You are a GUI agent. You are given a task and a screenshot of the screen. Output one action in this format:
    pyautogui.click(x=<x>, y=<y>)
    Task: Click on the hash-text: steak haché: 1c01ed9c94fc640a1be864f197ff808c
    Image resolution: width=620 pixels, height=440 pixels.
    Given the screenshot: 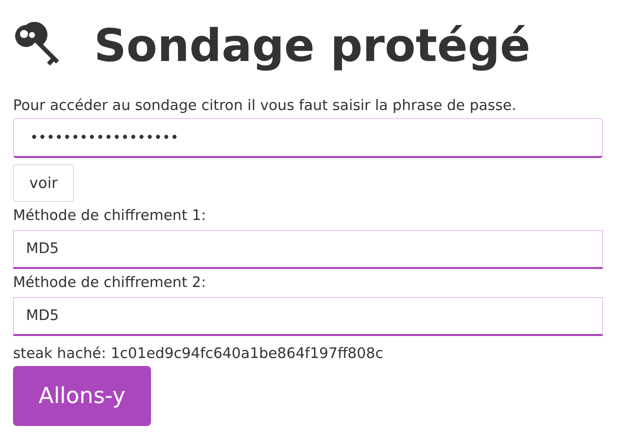 What is the action you would take?
    pyautogui.click(x=198, y=354)
    